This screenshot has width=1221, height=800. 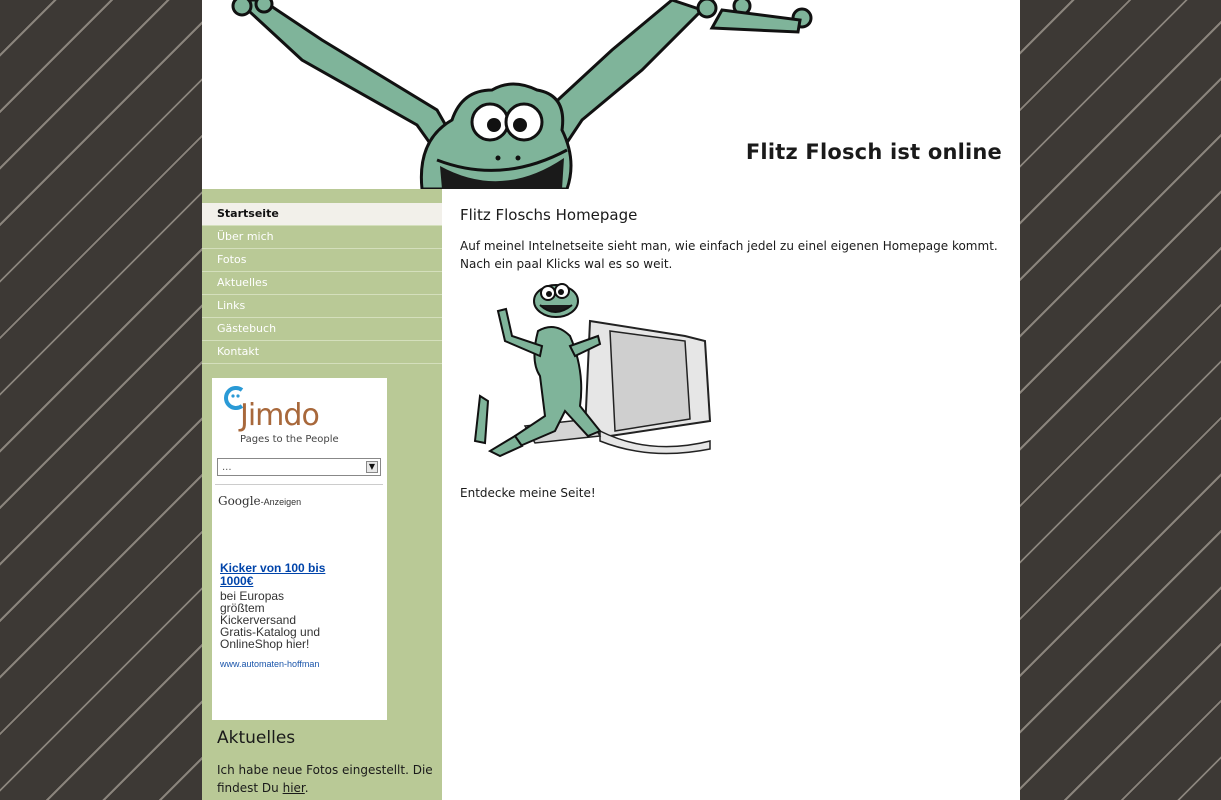 What do you see at coordinates (372, 467) in the screenshot?
I see `dropdown-arrow-icon: ▼` at bounding box center [372, 467].